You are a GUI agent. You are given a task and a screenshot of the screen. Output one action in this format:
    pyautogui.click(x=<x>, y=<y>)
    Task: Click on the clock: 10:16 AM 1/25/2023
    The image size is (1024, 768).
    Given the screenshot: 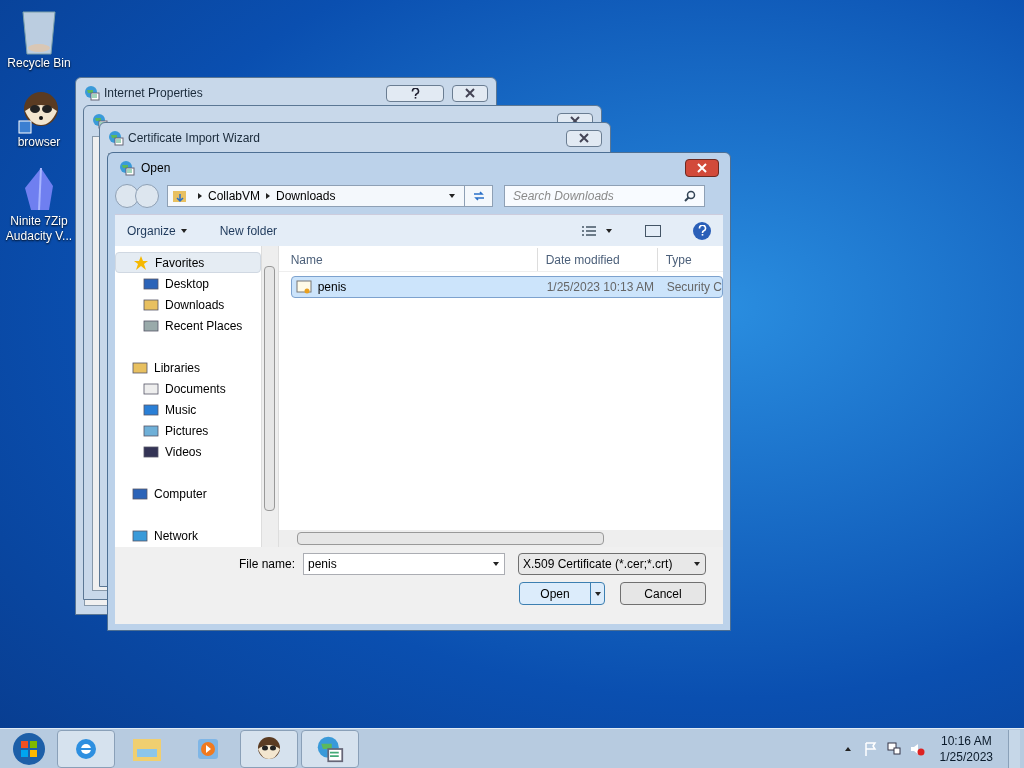 What is the action you would take?
    pyautogui.click(x=966, y=748)
    